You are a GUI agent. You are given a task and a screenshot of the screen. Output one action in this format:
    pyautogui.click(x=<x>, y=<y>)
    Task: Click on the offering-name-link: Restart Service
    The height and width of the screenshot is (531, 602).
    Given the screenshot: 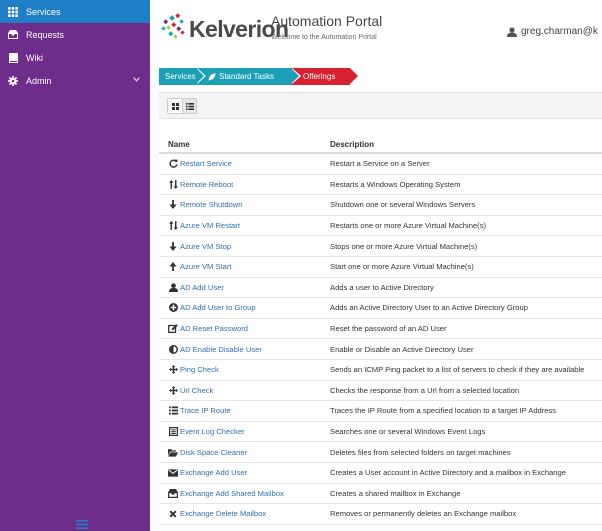 What is the action you would take?
    pyautogui.click(x=206, y=163)
    